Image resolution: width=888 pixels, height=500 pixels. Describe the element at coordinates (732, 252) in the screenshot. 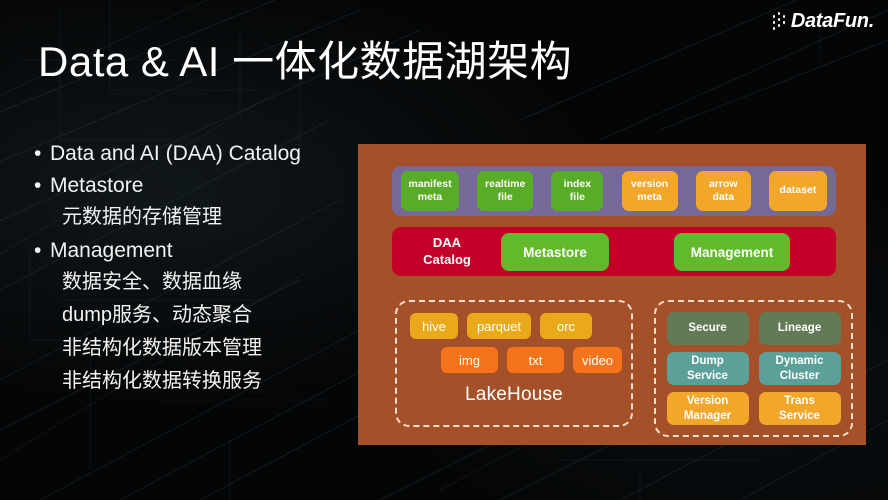

I see `management-box: Management` at that location.